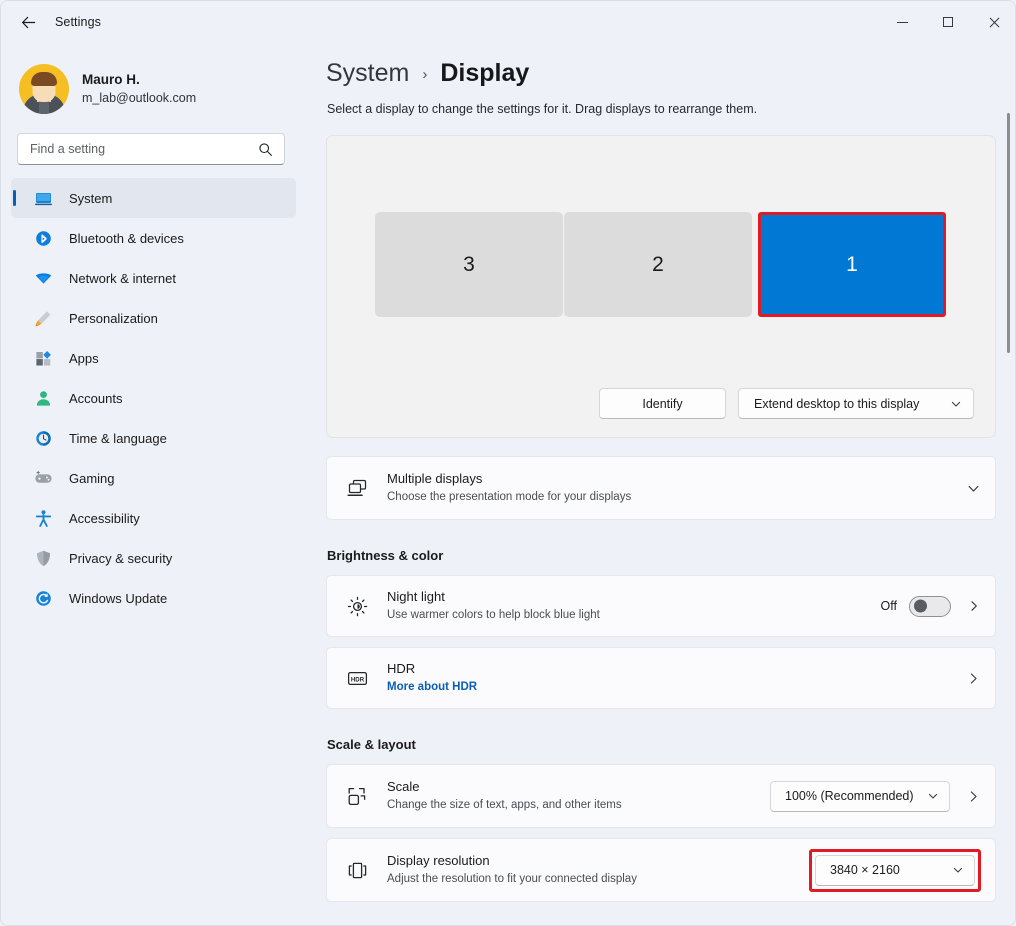  I want to click on svg-text: HDR, so click(357, 679).